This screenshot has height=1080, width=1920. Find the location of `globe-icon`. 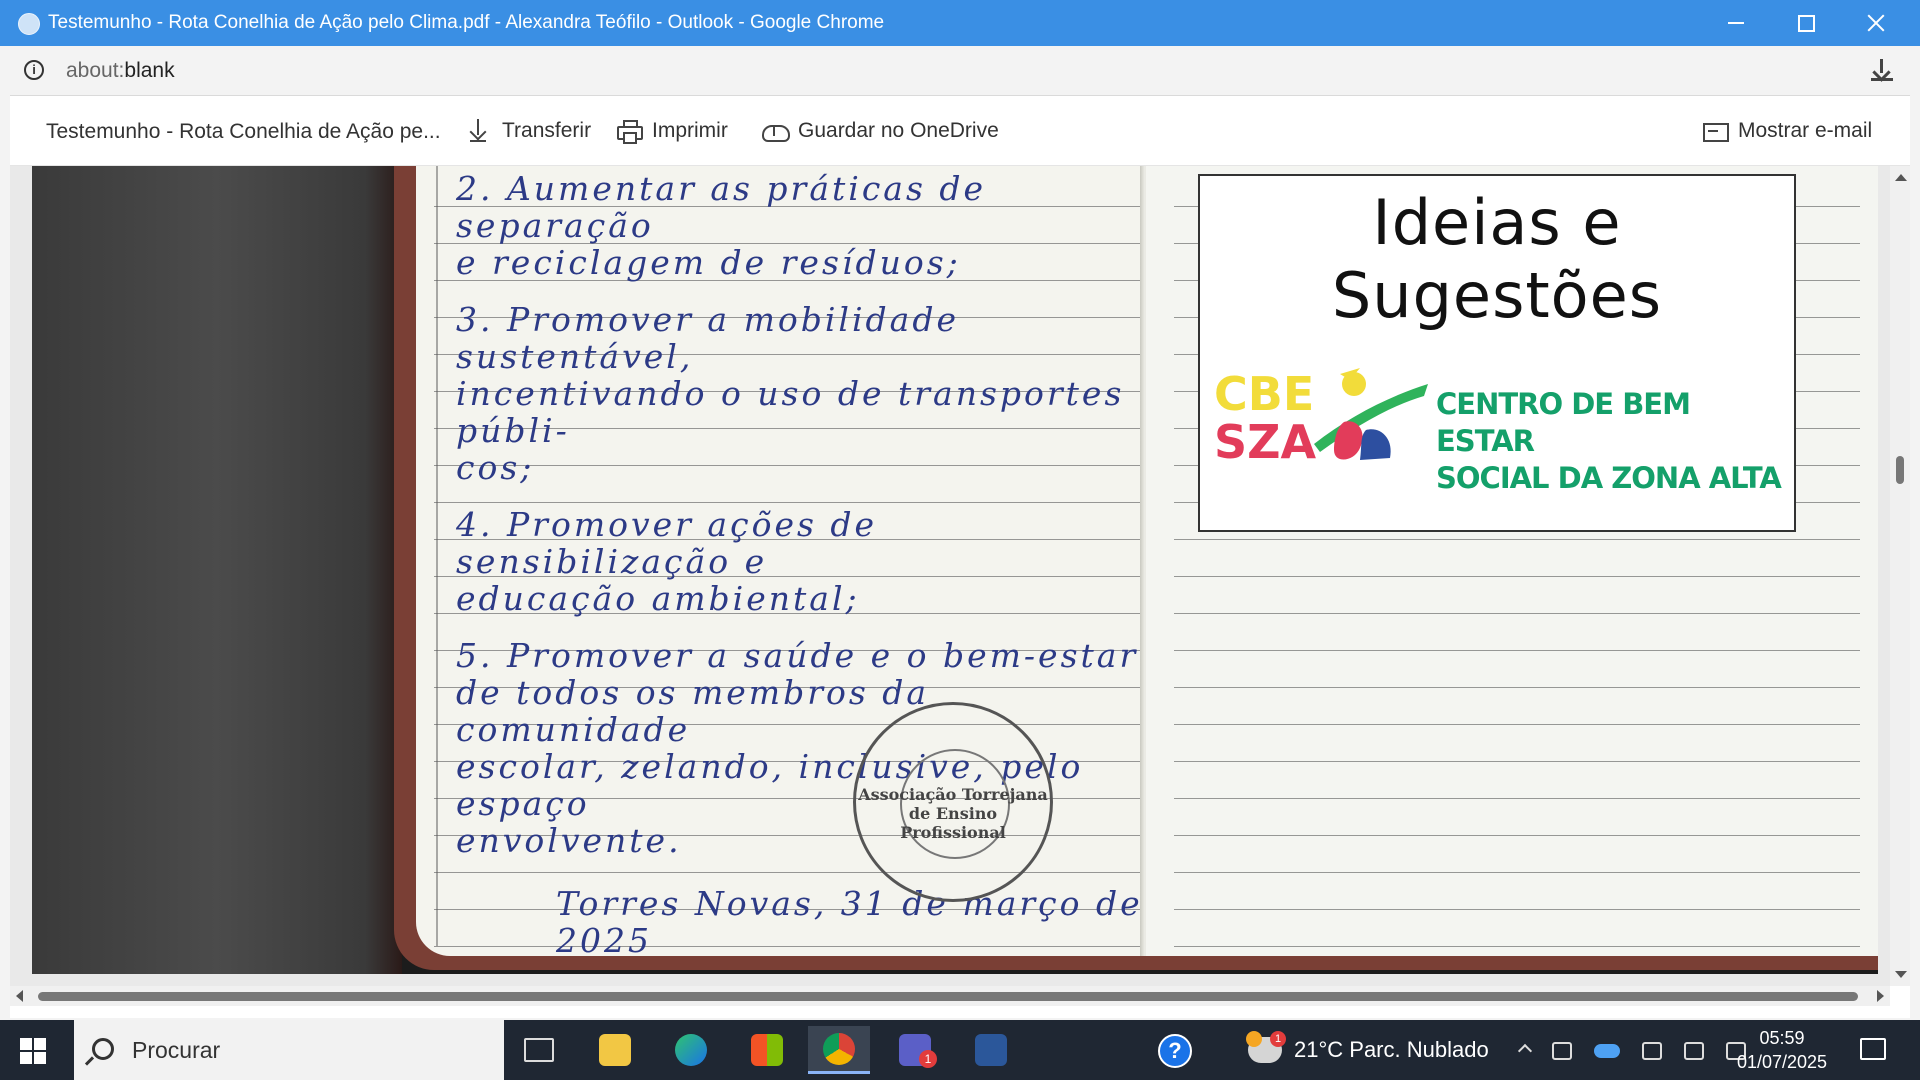

globe-icon is located at coordinates (29, 24).